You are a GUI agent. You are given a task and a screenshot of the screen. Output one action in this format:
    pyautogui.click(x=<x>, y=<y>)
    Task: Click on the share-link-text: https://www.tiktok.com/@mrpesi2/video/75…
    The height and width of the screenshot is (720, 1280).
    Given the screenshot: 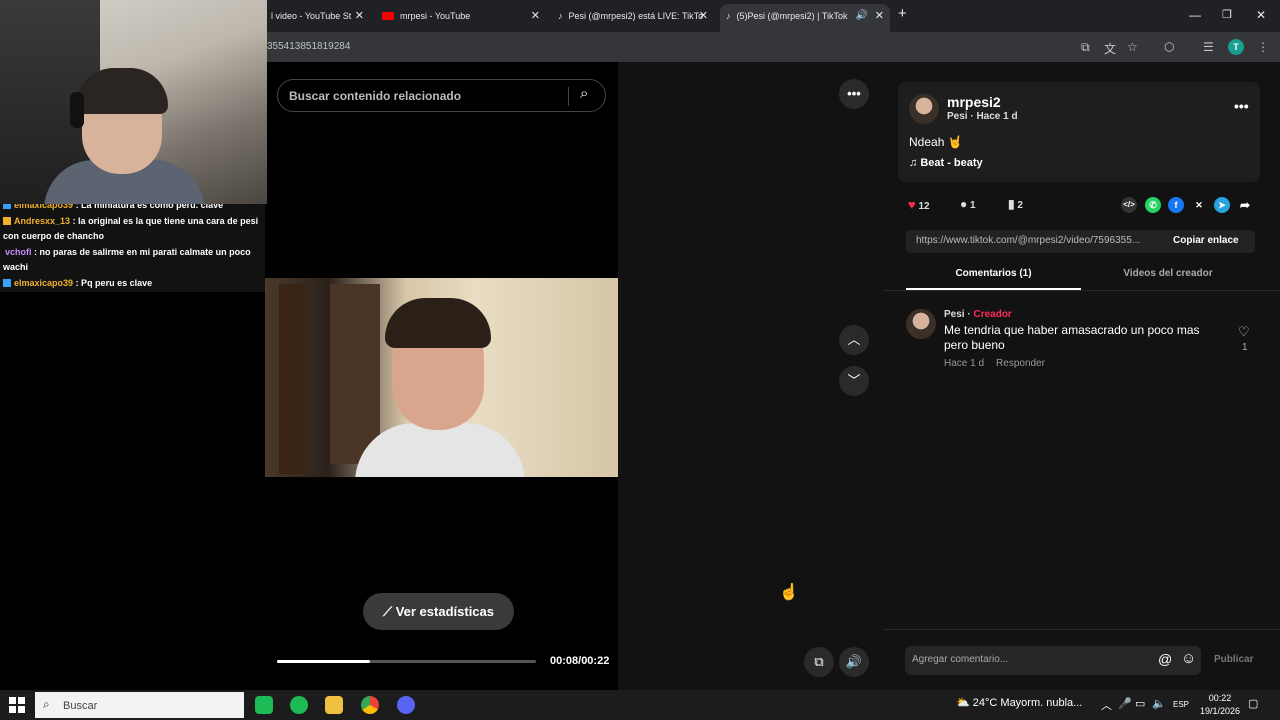 What is the action you would take?
    pyautogui.click(x=1028, y=240)
    